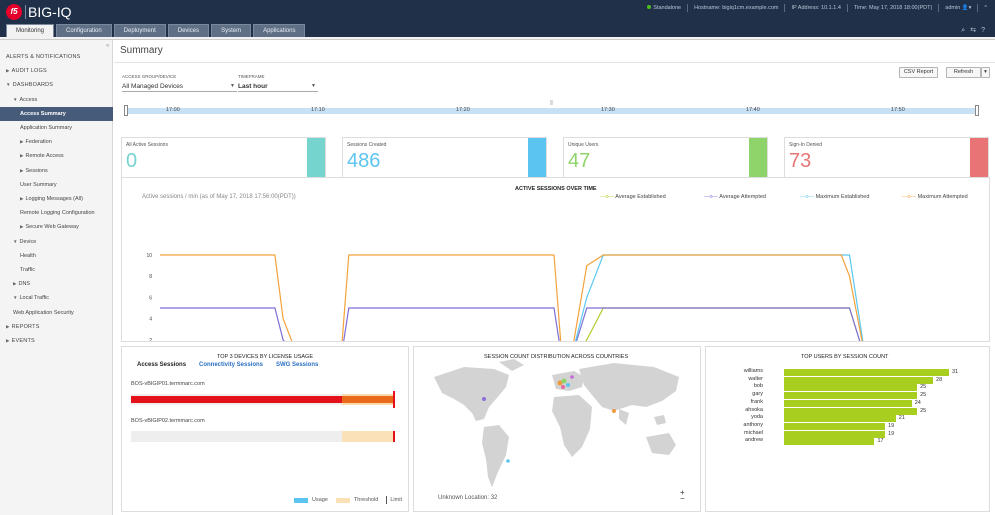 The image size is (995, 515). I want to click on zoom-out-button: −, so click(682, 499).